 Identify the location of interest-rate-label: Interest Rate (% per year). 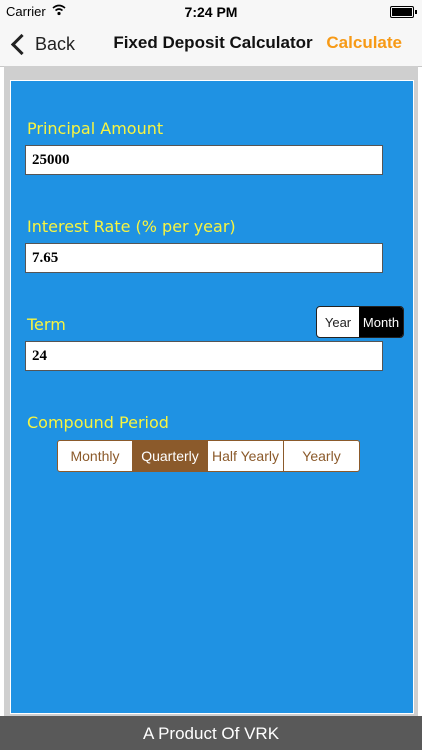
(131, 226).